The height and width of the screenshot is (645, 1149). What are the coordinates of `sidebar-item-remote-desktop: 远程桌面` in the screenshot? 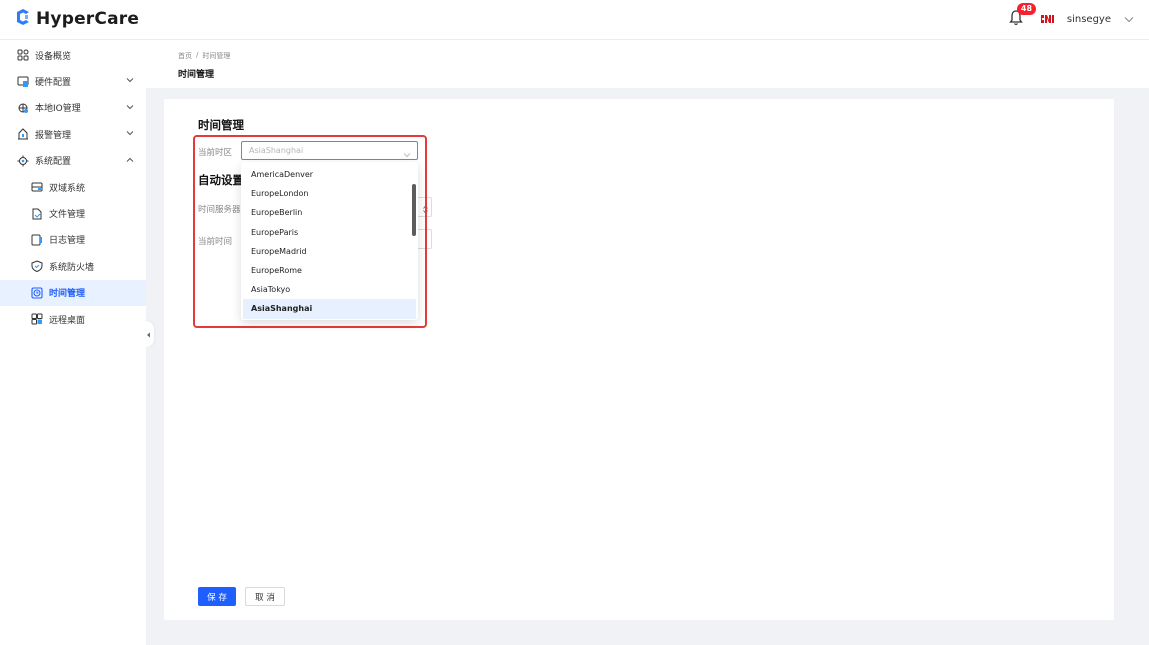 It's located at (73, 319).